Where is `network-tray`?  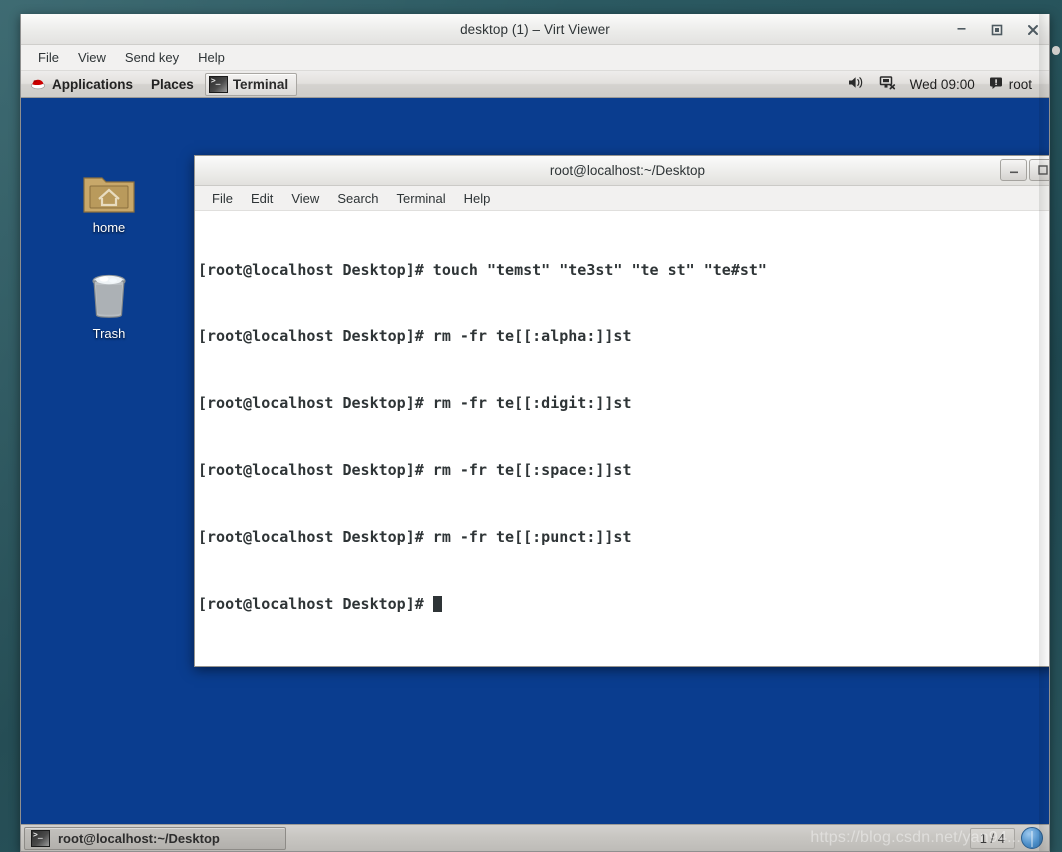
network-tray is located at coordinates (887, 84).